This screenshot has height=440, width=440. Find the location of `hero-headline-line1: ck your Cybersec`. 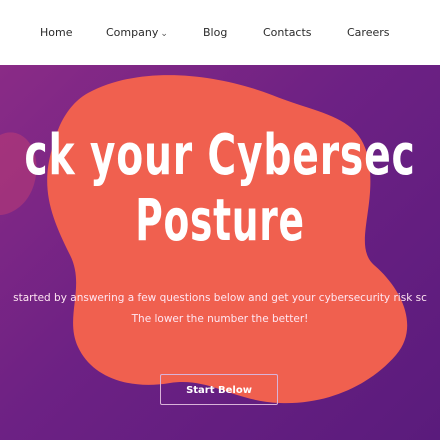

hero-headline-line1: ck your Cybersec is located at coordinates (220, 155).